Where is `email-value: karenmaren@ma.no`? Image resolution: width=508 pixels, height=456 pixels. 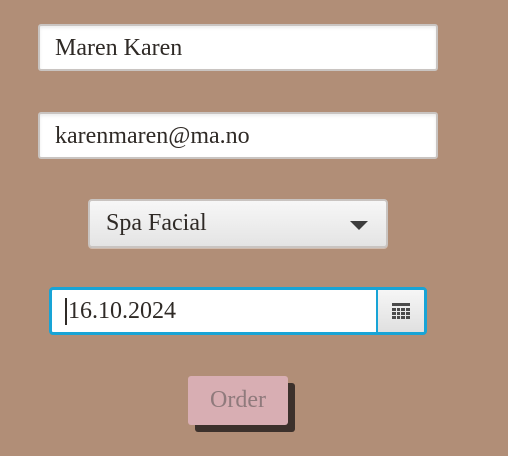 email-value: karenmaren@ma.no is located at coordinates (152, 135).